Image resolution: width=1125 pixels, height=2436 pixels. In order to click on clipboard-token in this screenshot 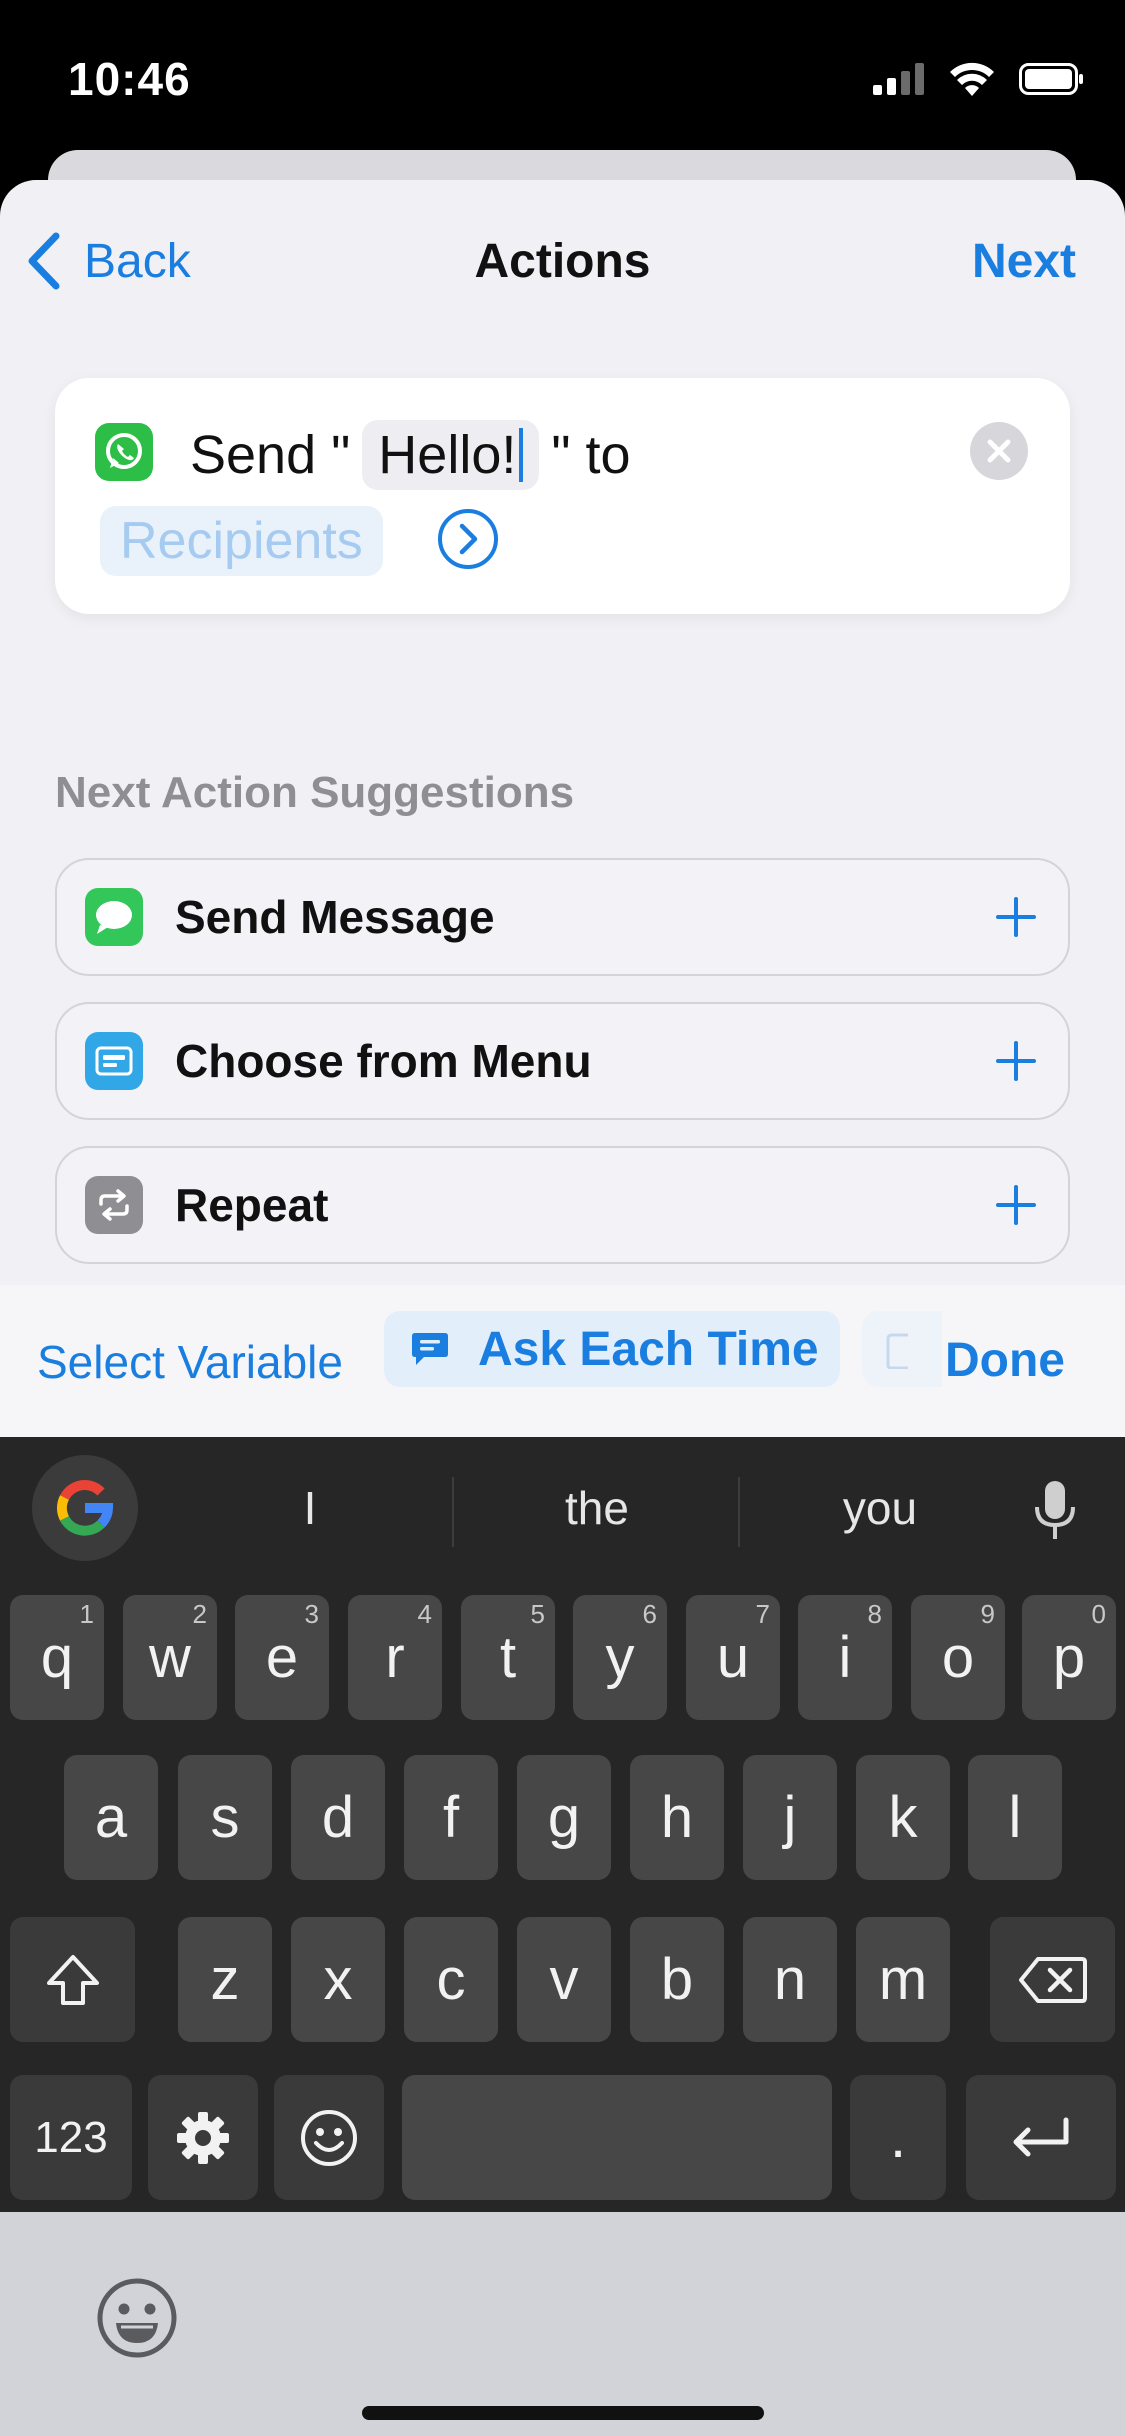, I will do `click(902, 1349)`.